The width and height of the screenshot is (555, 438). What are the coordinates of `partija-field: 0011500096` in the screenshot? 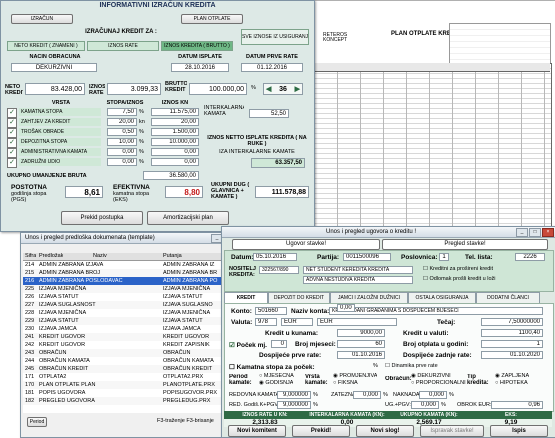 It's located at (367, 257).